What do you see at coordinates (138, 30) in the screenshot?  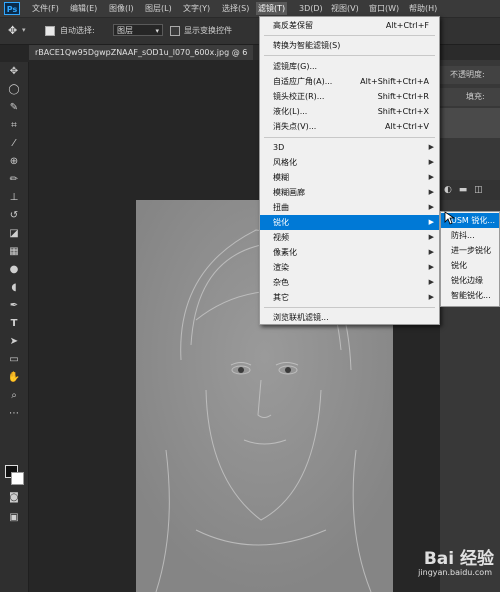 I see `auto-select-dropdown: 图层 ▾` at bounding box center [138, 30].